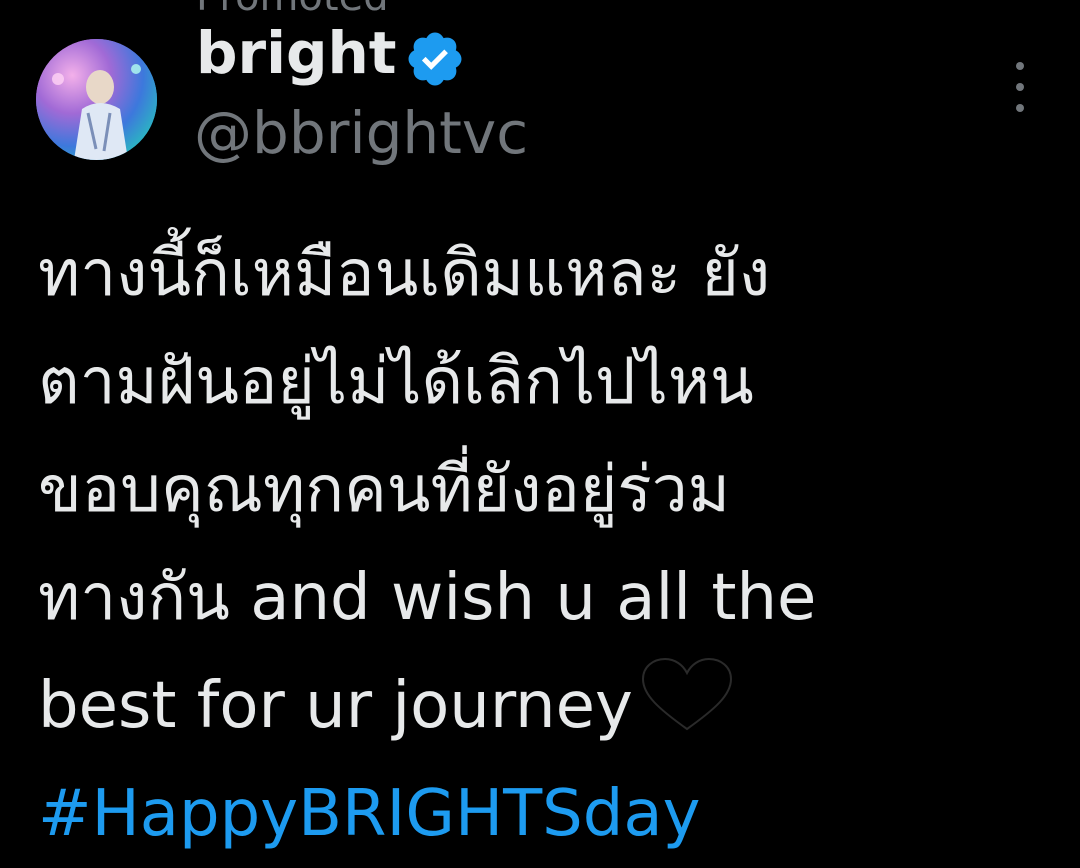 This screenshot has height=868, width=1080. Describe the element at coordinates (296, 53) in the screenshot. I see `display-name: bright` at that location.